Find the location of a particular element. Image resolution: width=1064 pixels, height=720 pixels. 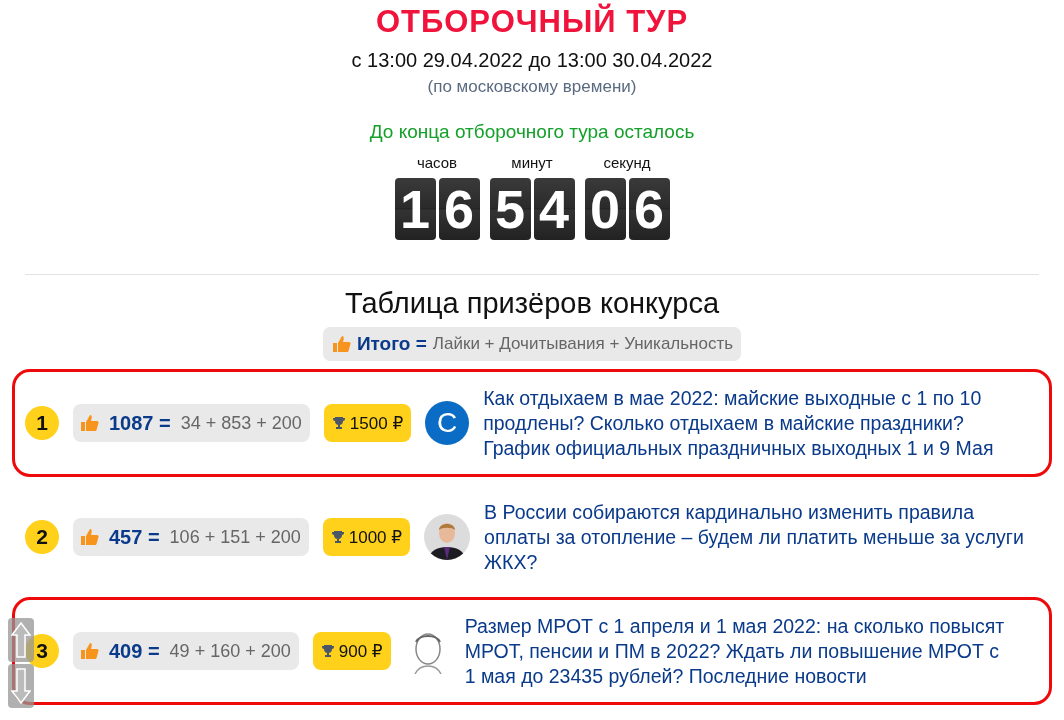

article-link: В России собираются кардинально изменить правила оплаты за отопление – будем ли платить меньше за услуги ЖКХ? is located at coordinates (757, 537).